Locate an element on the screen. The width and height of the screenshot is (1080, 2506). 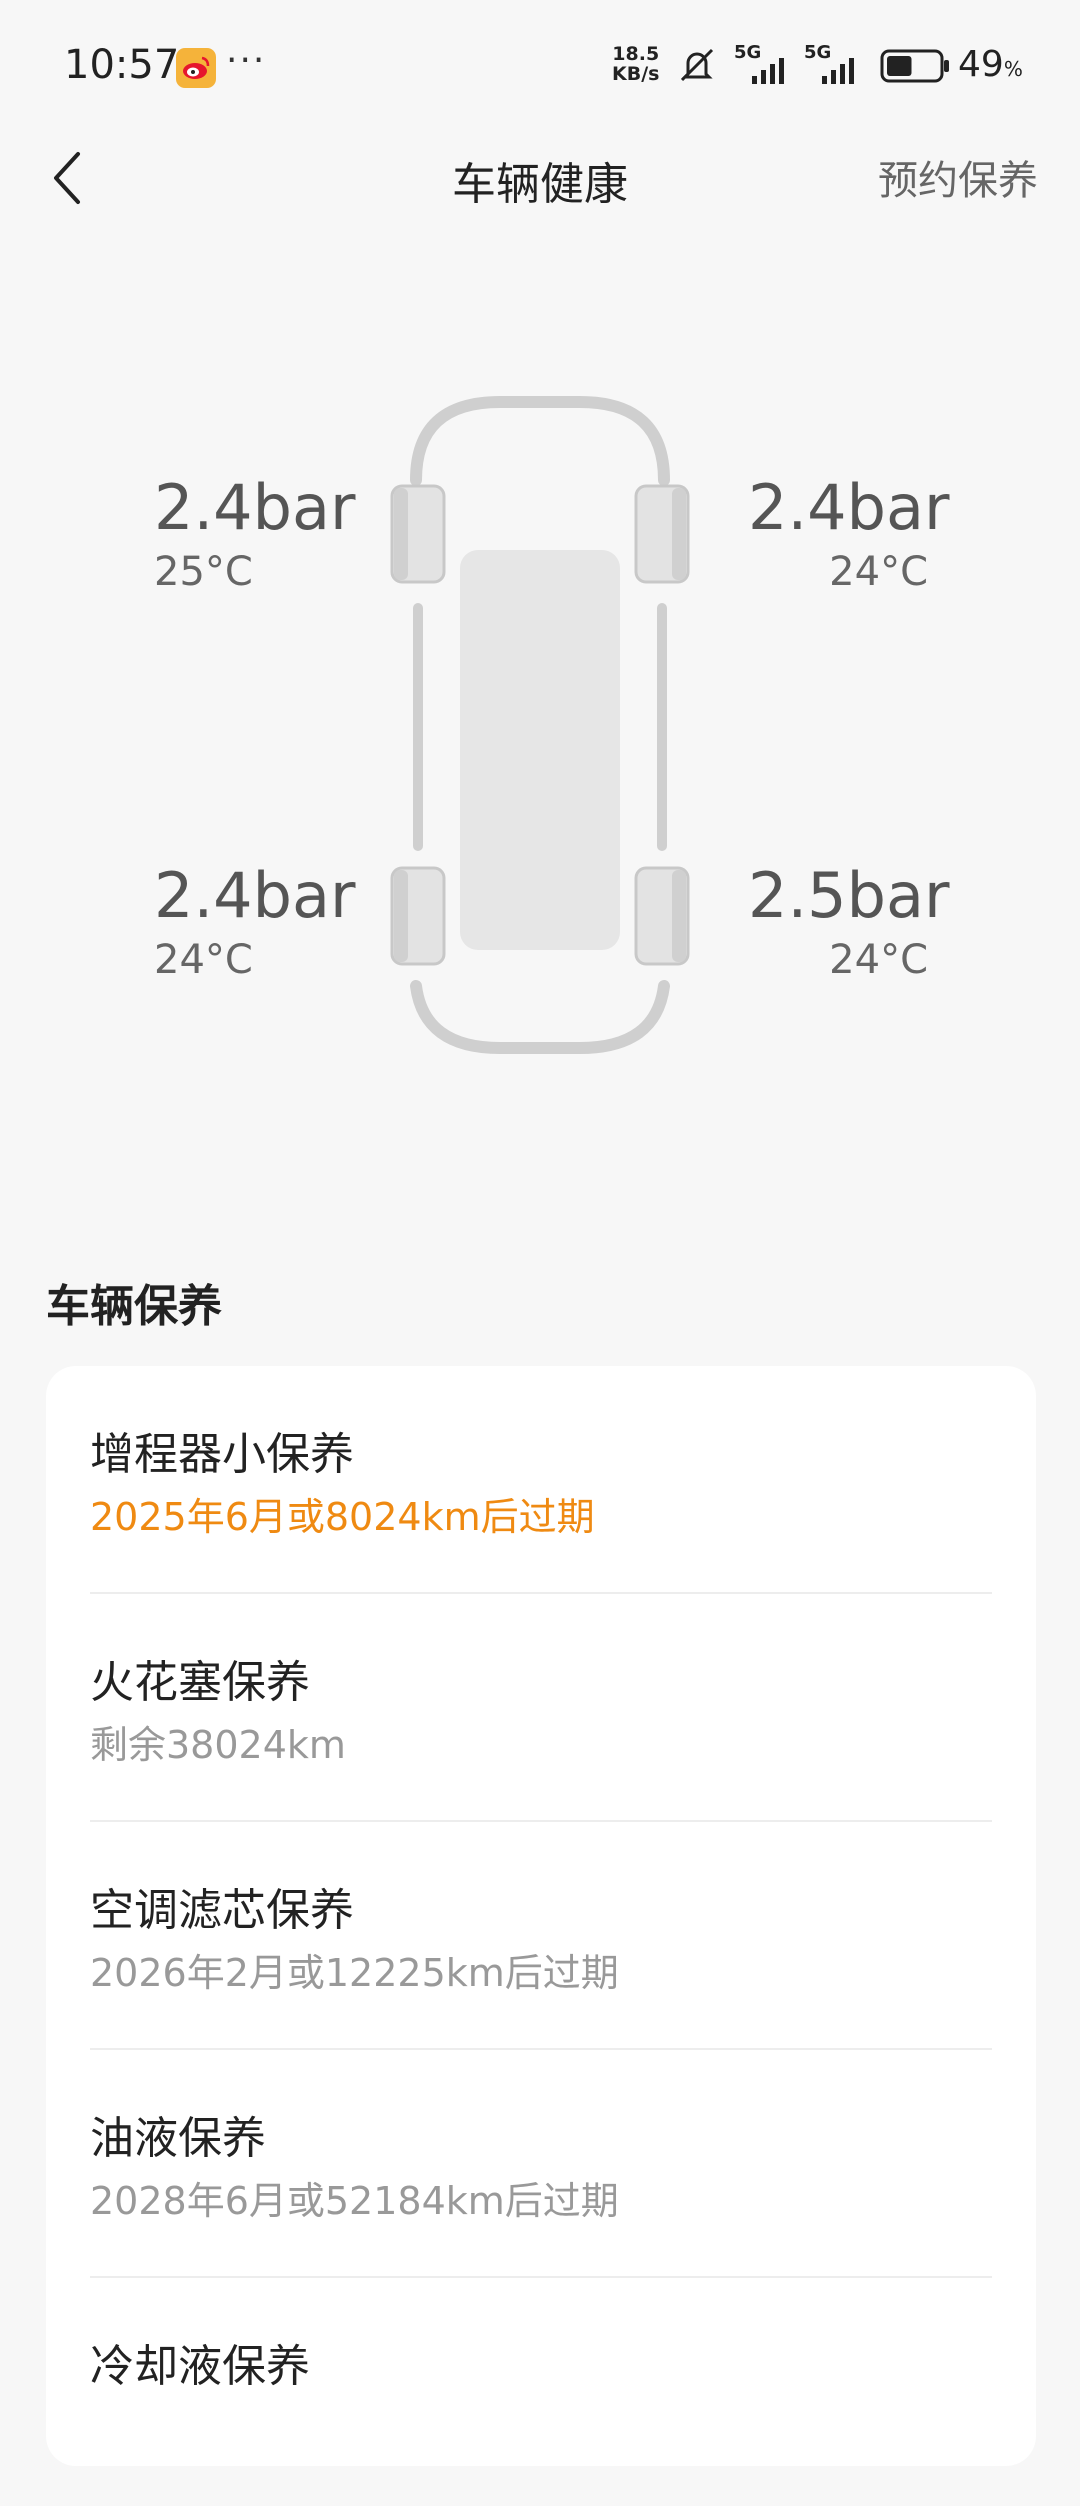
mute-icon is located at coordinates (697, 65).